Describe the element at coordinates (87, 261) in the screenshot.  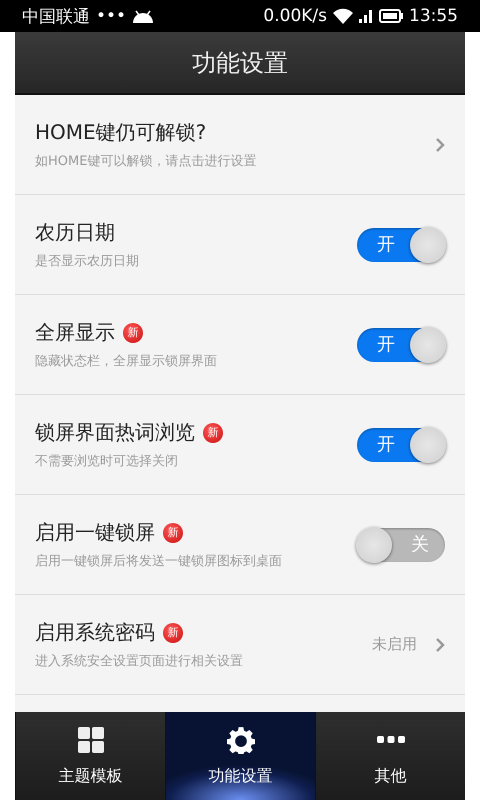
I see `setting-description: 是否显示农历日期` at that location.